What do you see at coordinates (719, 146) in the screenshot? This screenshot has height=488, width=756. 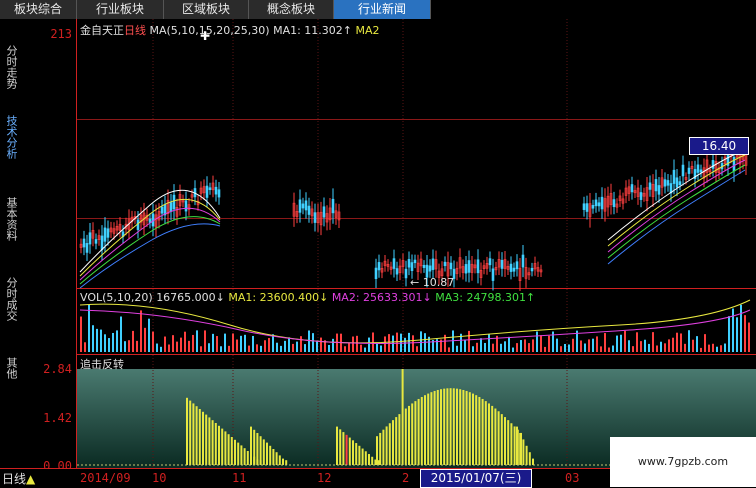 I see `last-price-box: 16.40` at bounding box center [719, 146].